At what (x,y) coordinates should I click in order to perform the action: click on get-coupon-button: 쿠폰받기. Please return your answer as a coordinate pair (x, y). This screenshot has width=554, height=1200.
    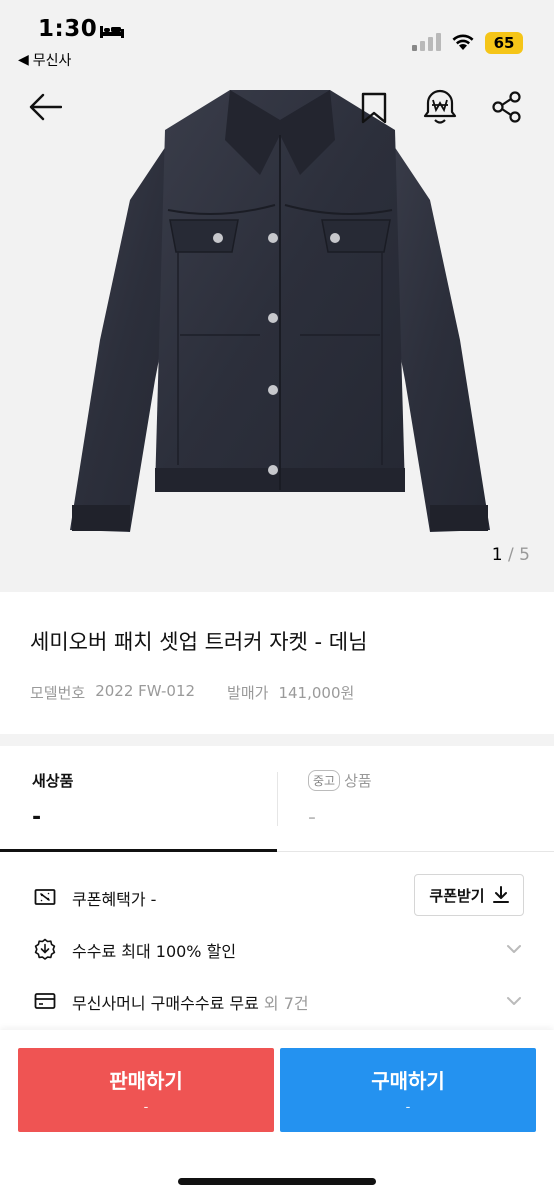
    Looking at the image, I should click on (469, 895).